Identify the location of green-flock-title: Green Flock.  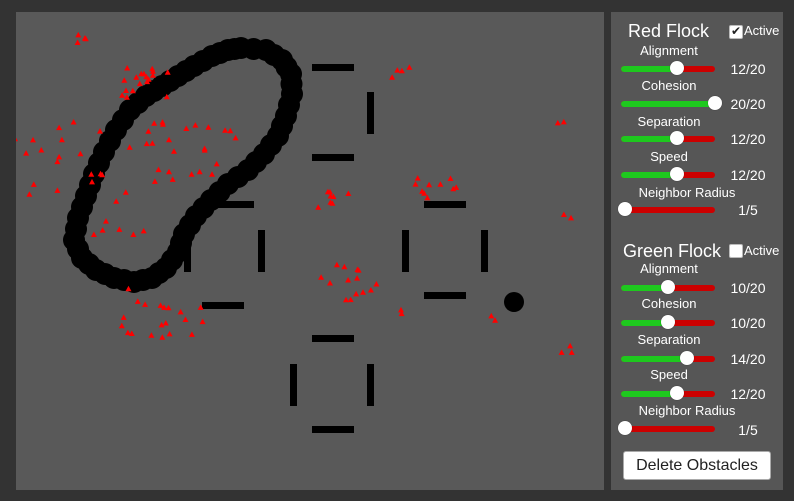
(672, 251).